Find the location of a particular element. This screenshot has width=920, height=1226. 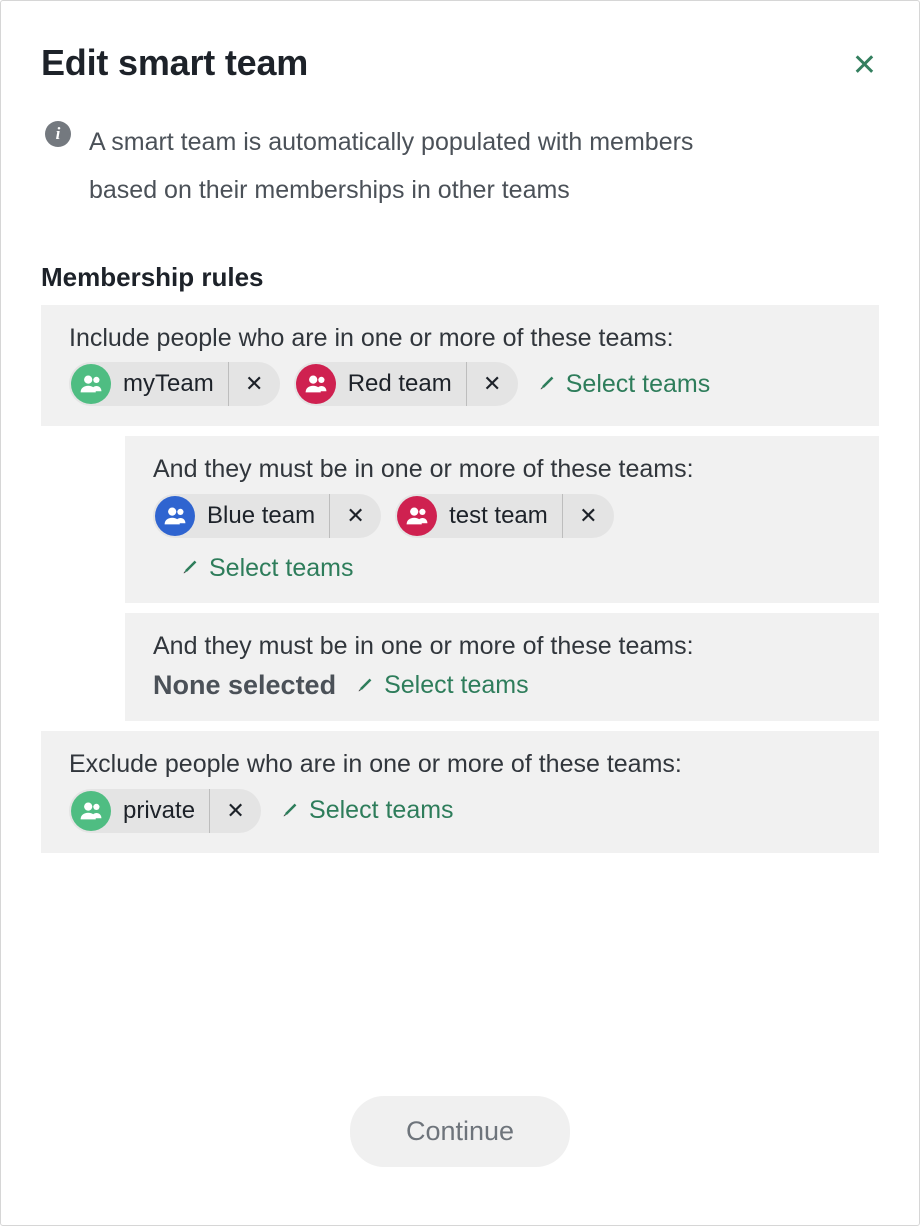

continue-button: Continue is located at coordinates (460, 1131).